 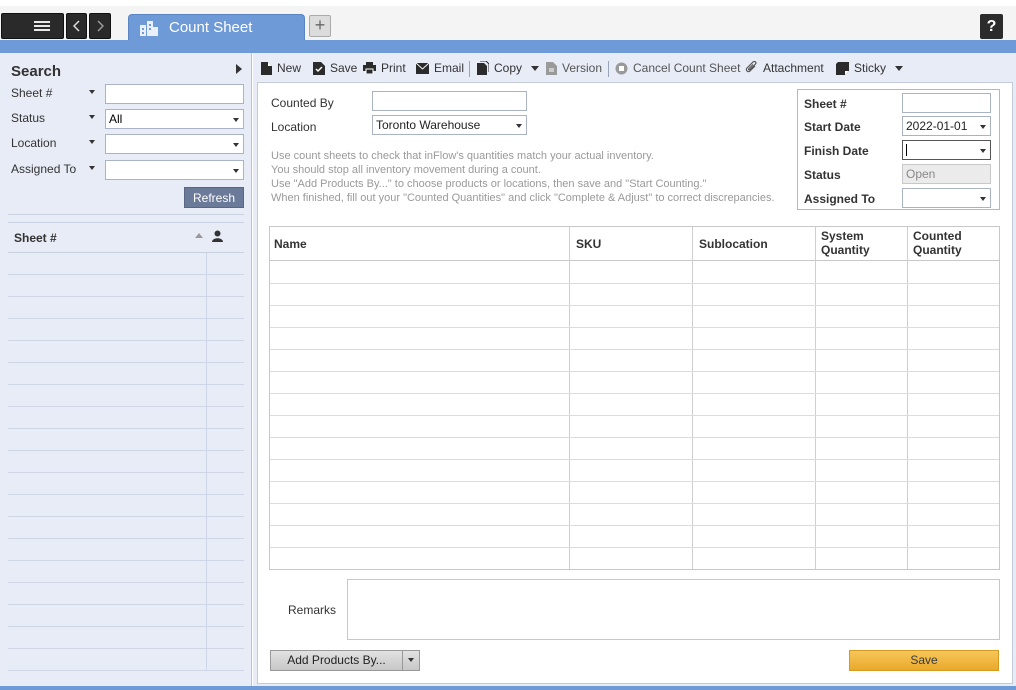 What do you see at coordinates (211, 27) in the screenshot?
I see `tab-label: Count Sheet` at bounding box center [211, 27].